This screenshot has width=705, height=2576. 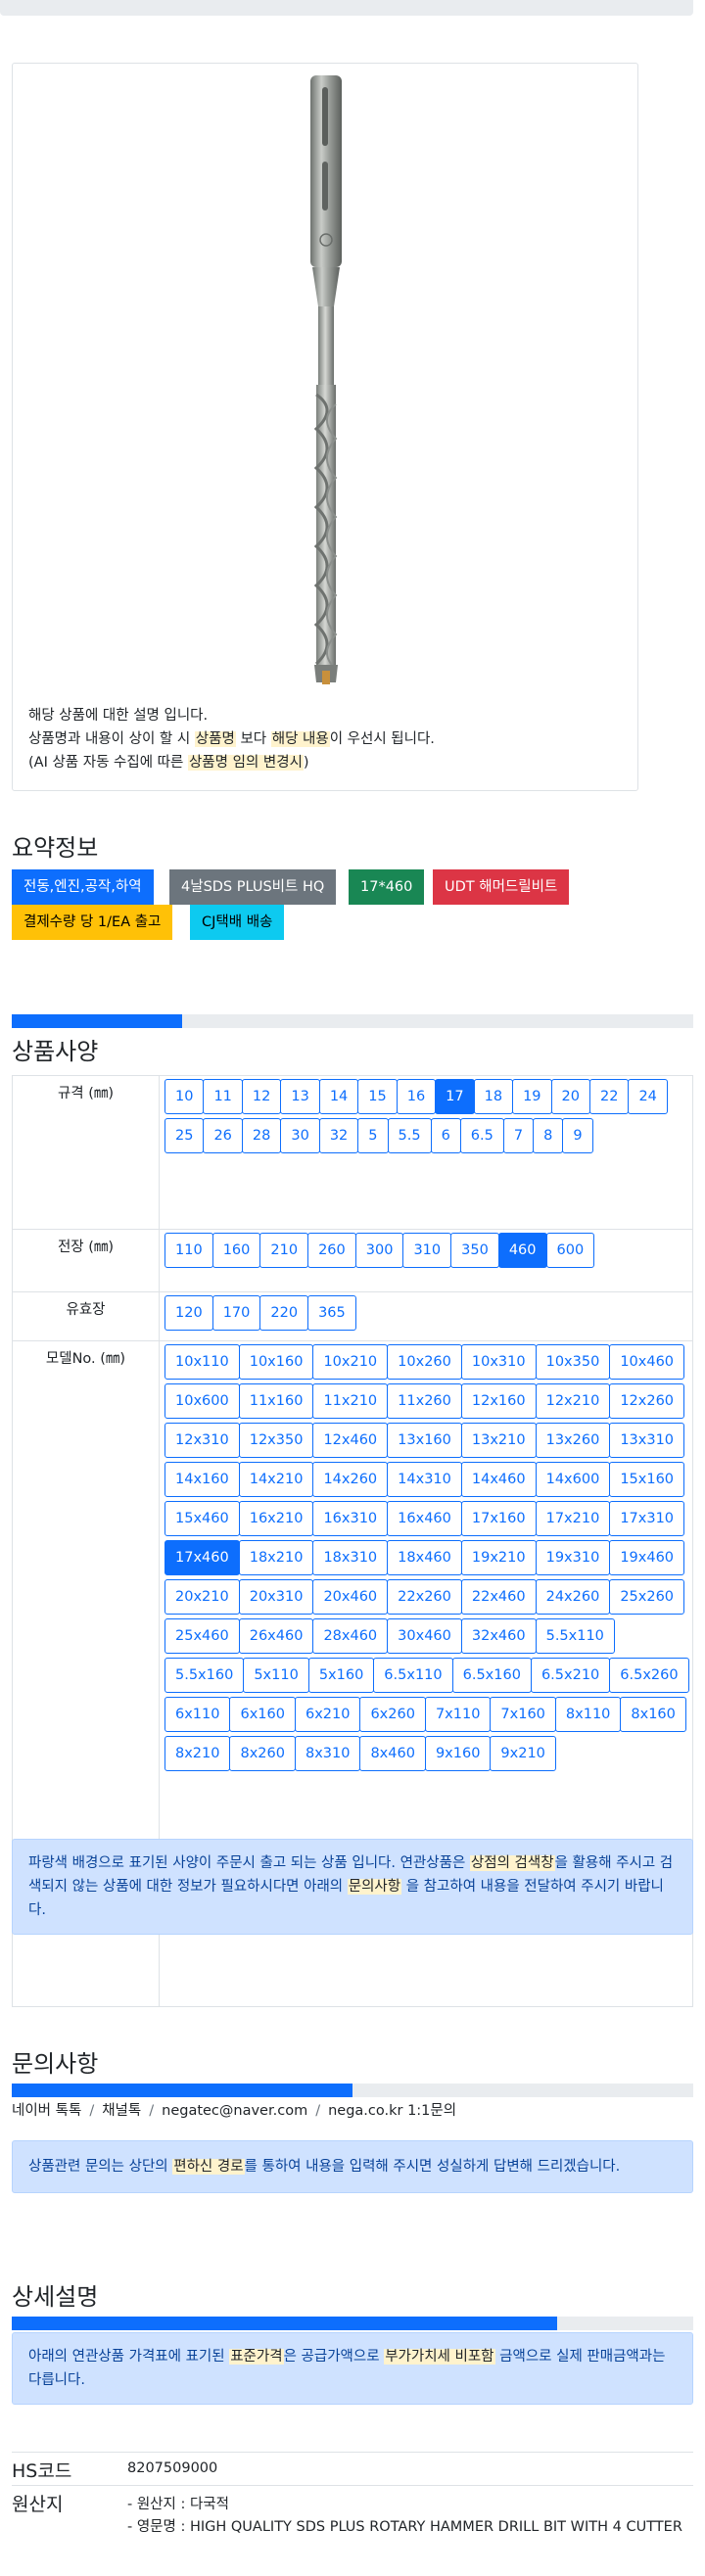 What do you see at coordinates (341, 1675) in the screenshot?
I see `spec-option: 5x160` at bounding box center [341, 1675].